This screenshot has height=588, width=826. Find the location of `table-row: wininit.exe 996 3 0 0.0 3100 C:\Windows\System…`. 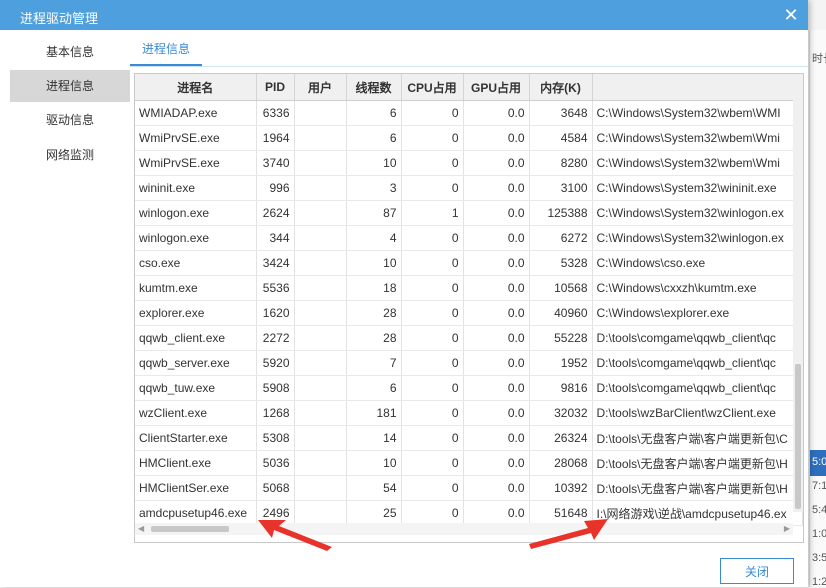

table-row: wininit.exe 996 3 0 0.0 3100 C:\Windows\System… is located at coordinates (469, 188).